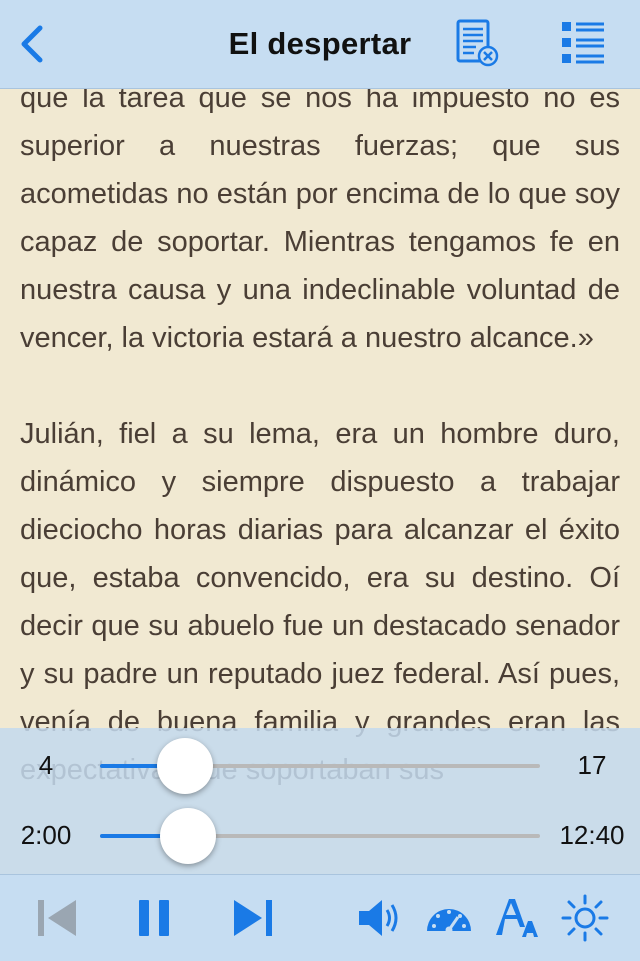 The image size is (640, 961). What do you see at coordinates (184, 766) in the screenshot?
I see `chapter-slider-thumb` at bounding box center [184, 766].